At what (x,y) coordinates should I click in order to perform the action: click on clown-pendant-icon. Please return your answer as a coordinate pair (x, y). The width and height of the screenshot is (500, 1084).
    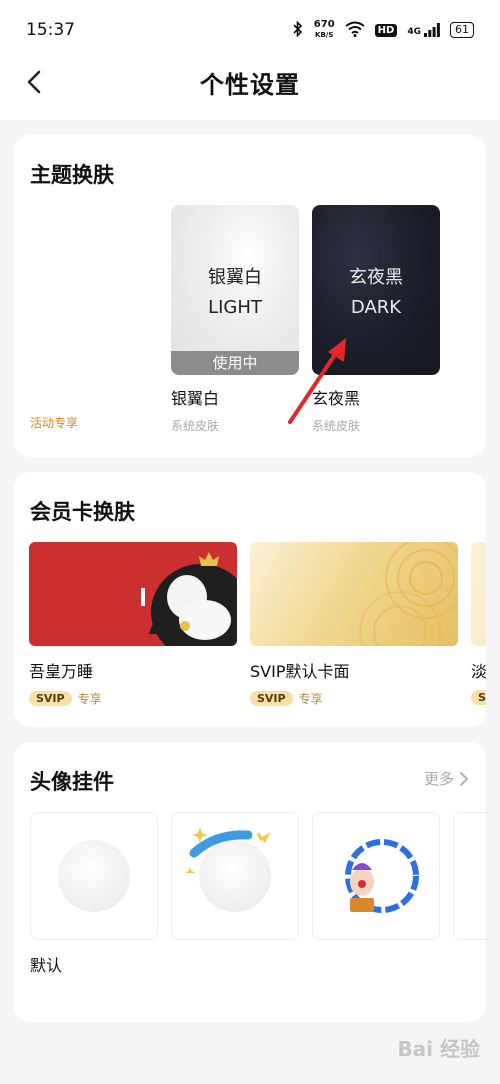
    Looking at the image, I should click on (382, 876).